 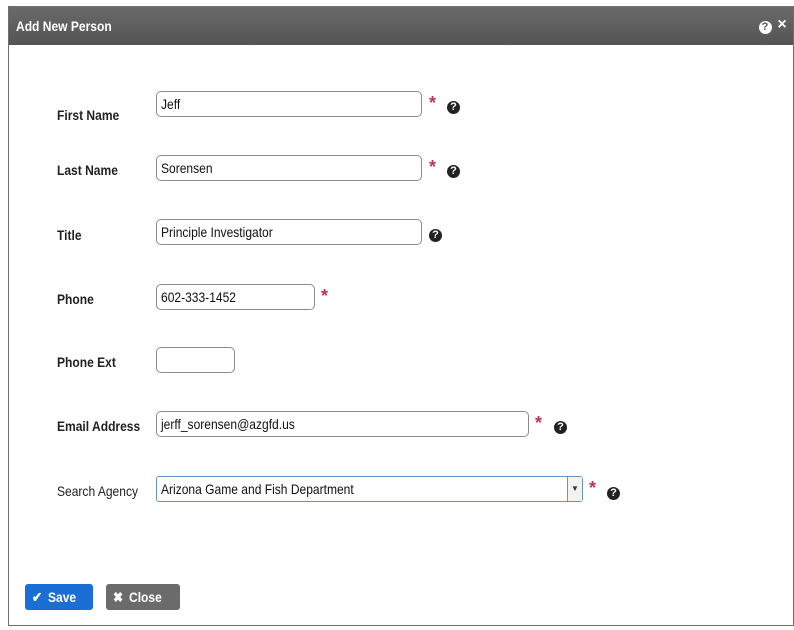 What do you see at coordinates (37, 597) in the screenshot?
I see `check-icon: ✔` at bounding box center [37, 597].